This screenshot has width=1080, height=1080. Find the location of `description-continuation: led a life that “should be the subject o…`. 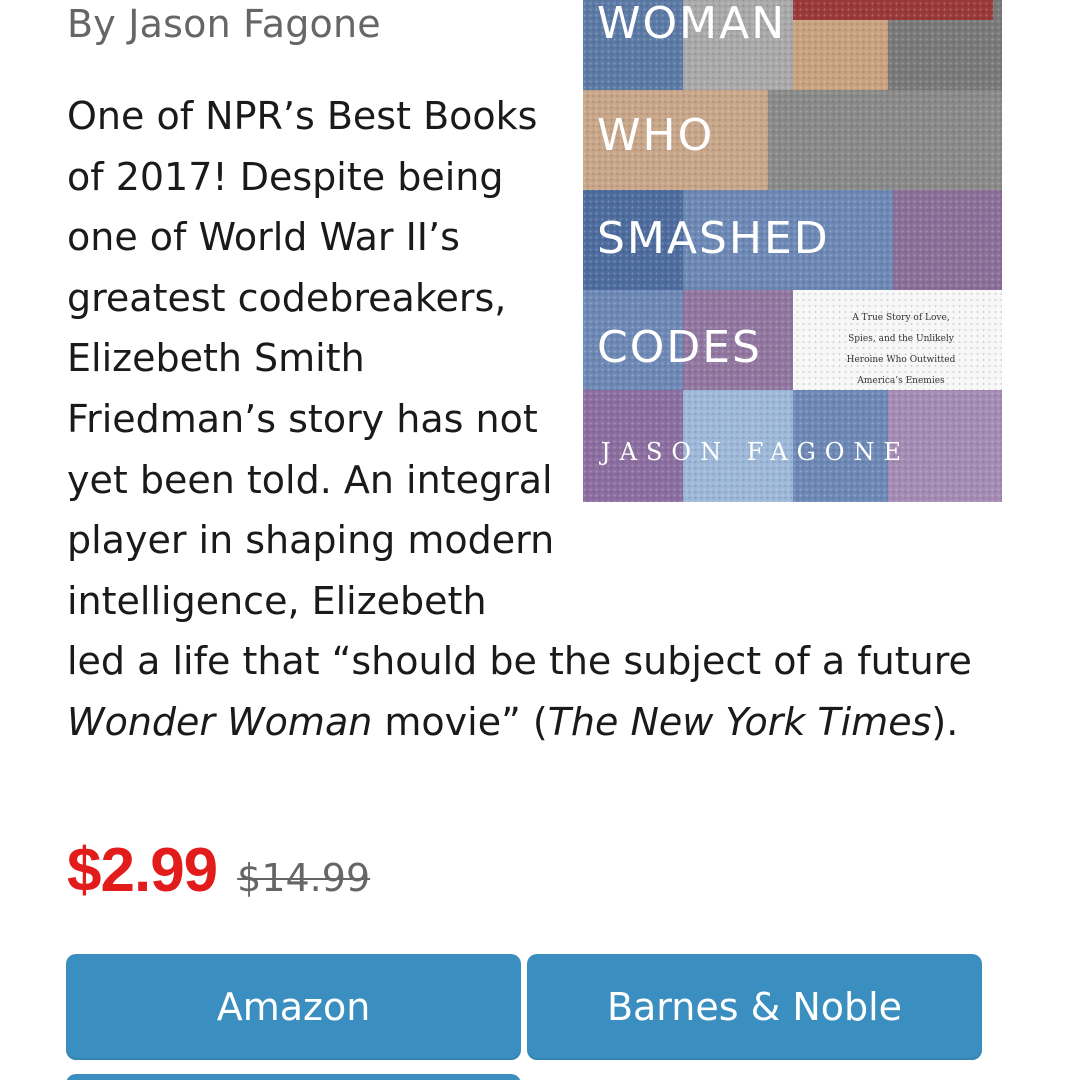

description-continuation: led a life that “should be the subject o… is located at coordinates (547, 691).